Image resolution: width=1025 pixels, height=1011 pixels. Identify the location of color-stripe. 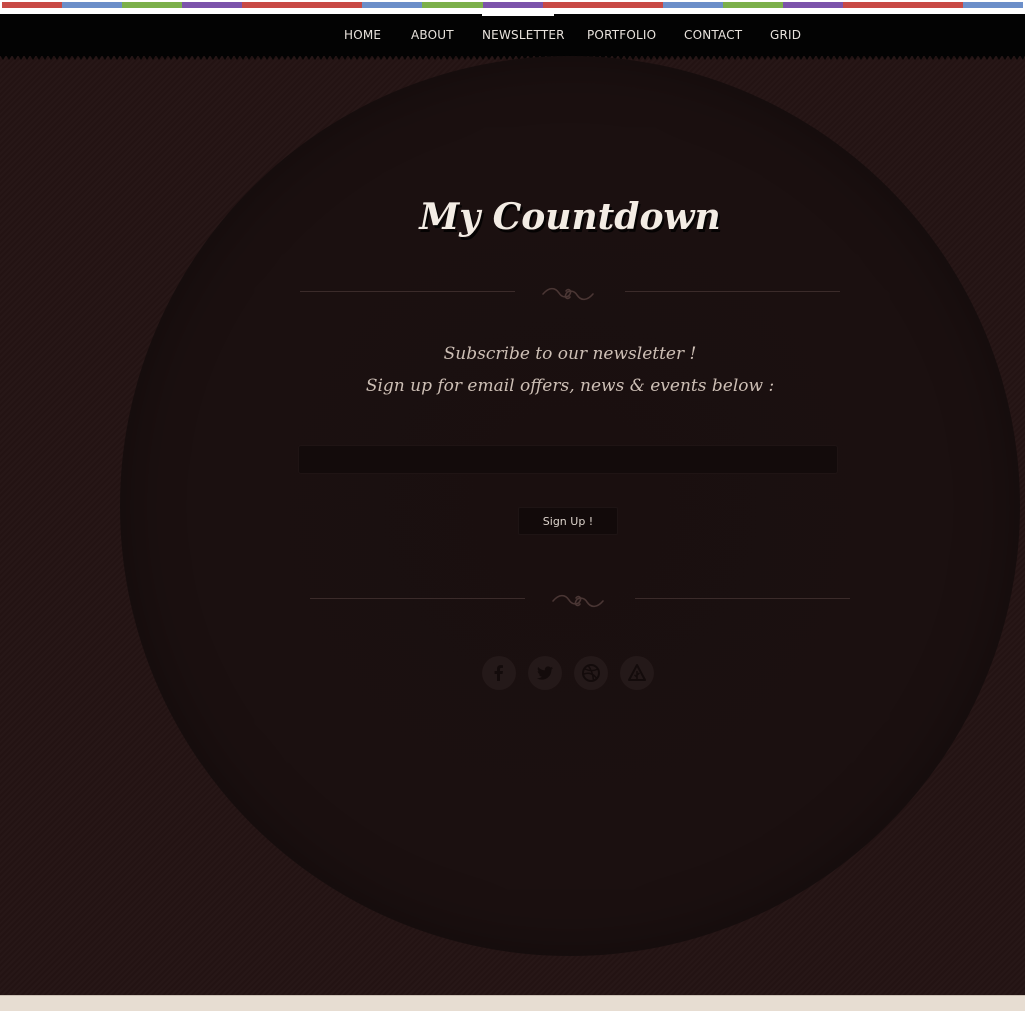
(512, 7).